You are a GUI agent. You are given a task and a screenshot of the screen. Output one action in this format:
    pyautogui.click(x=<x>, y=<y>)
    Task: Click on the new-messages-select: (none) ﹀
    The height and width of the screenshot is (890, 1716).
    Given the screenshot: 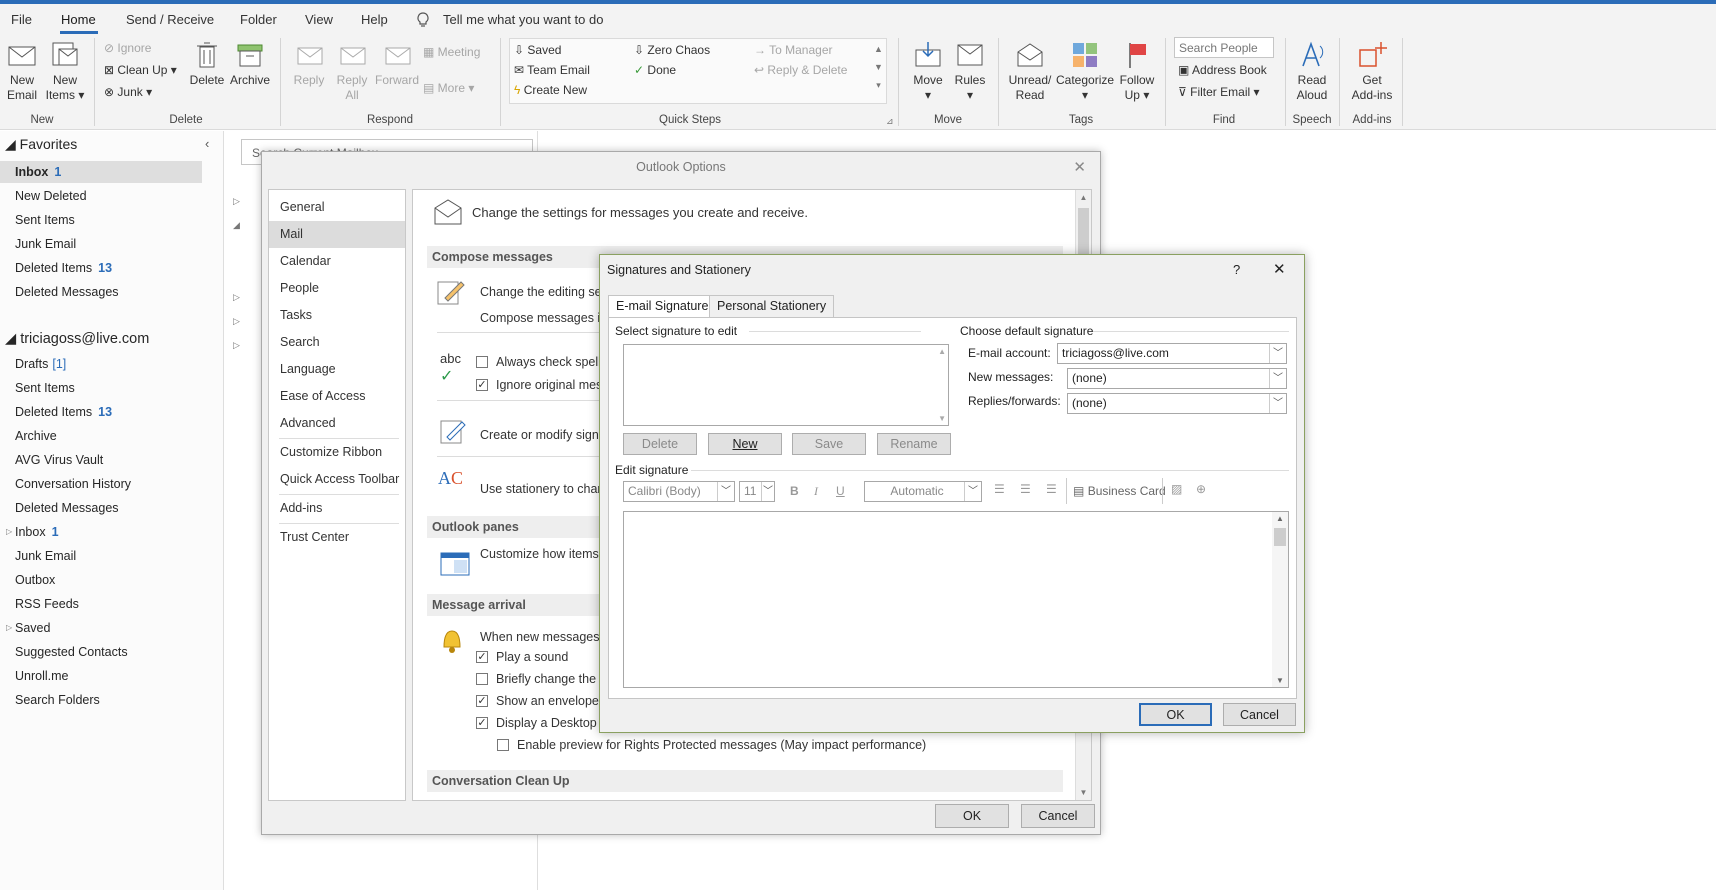 What is the action you would take?
    pyautogui.click(x=1177, y=378)
    